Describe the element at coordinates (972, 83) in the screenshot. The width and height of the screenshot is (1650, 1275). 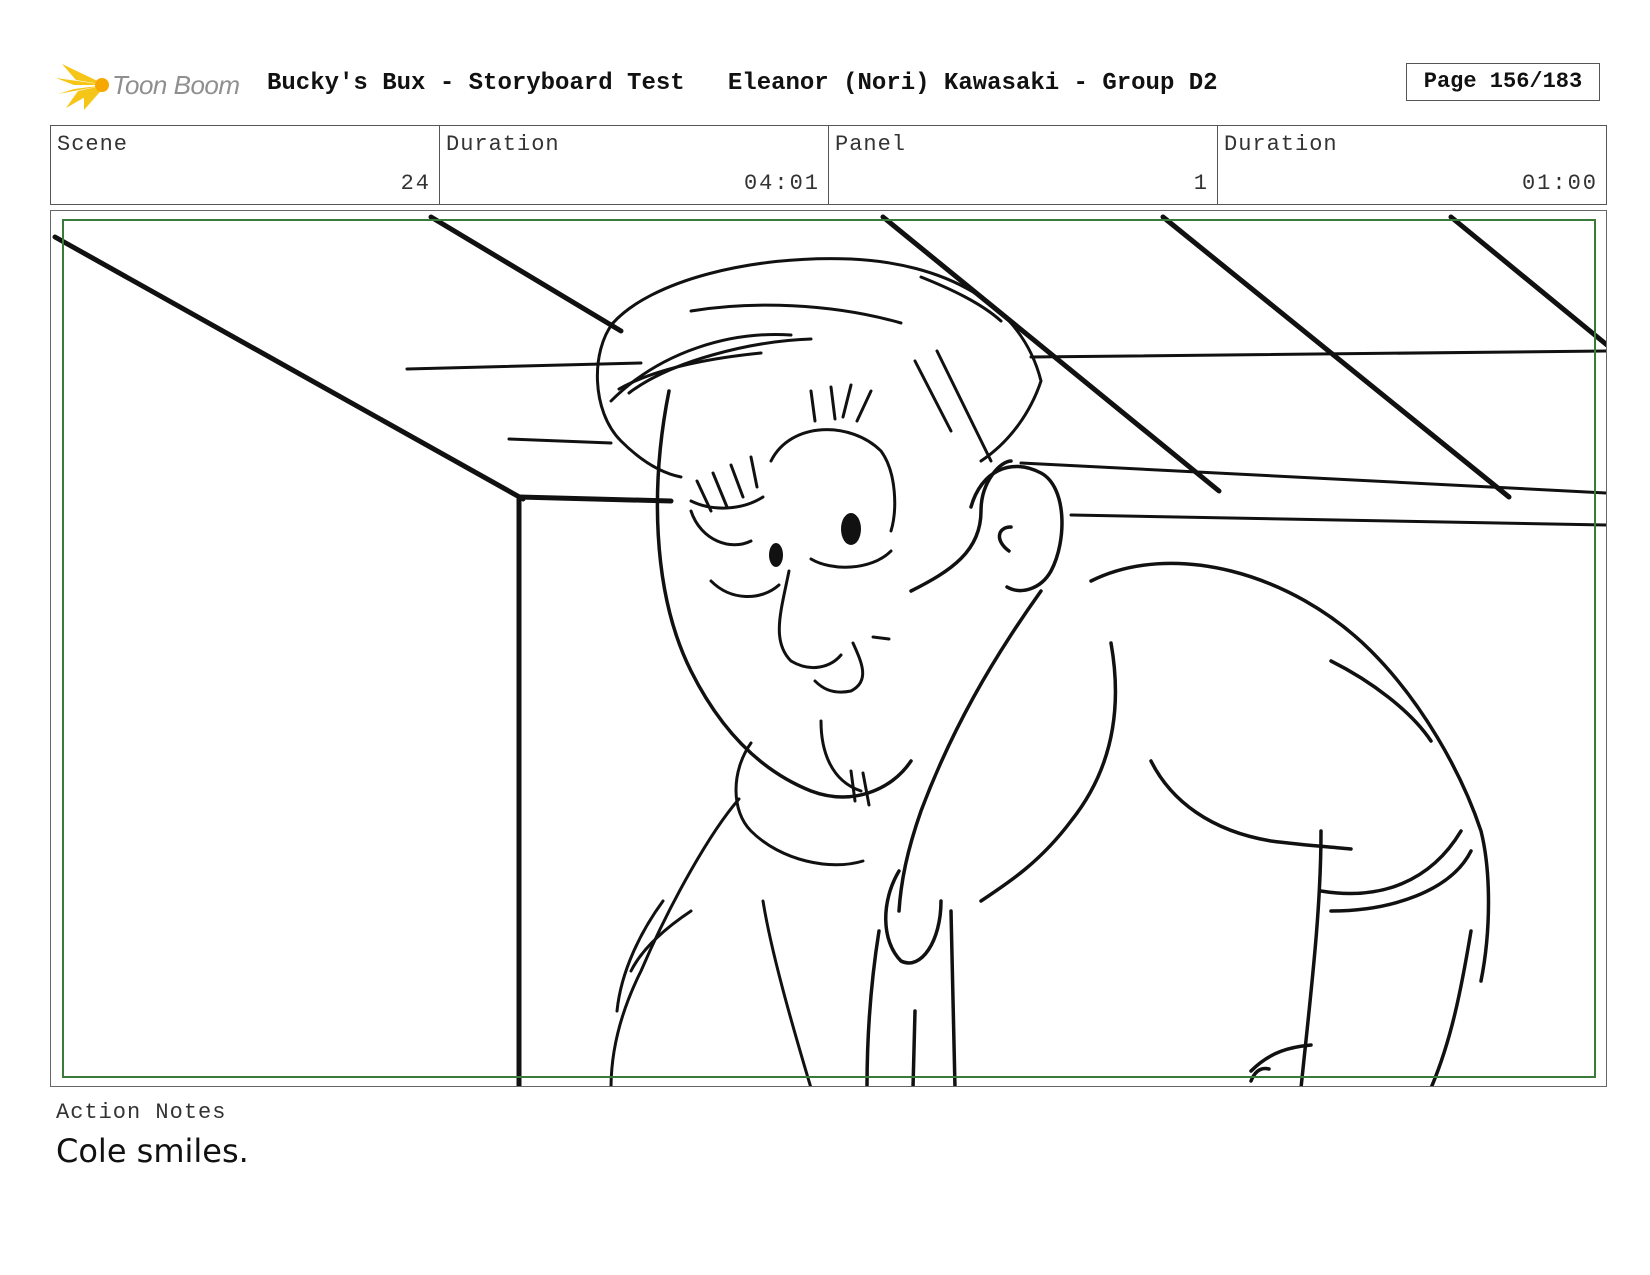
I see `author-name: Eleanor (Nori) Kawasaki - Group D2` at that location.